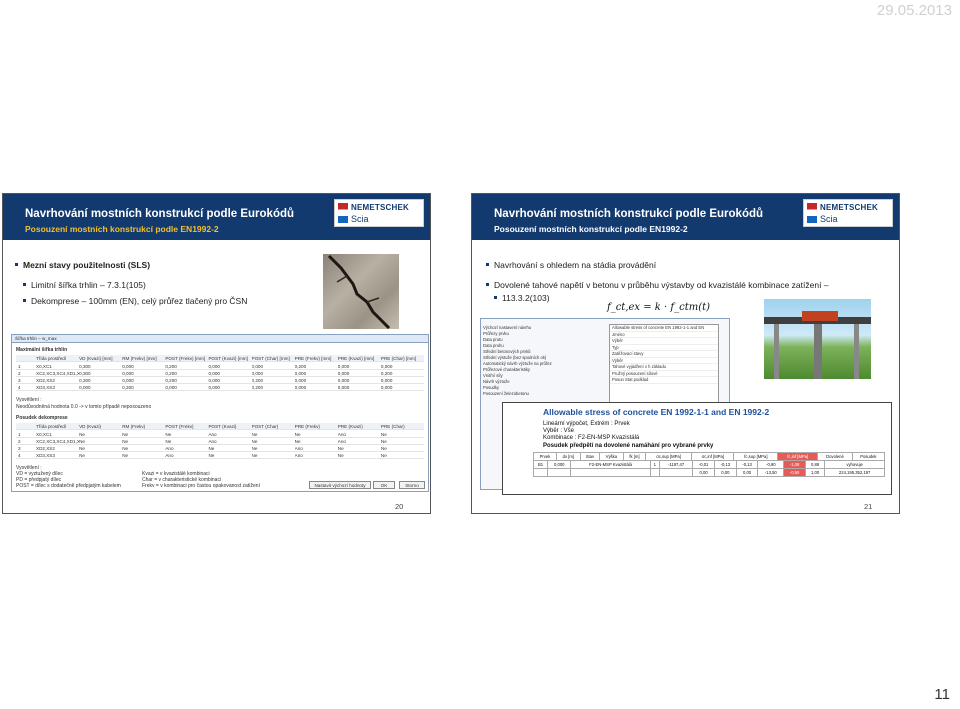 This screenshot has width=960, height=709. Describe the element at coordinates (220, 455) in the screenshot. I see `table-row: 4 XD3,XS3 Ne Ne Ano Ne Ne Ano Ne Ne` at that location.